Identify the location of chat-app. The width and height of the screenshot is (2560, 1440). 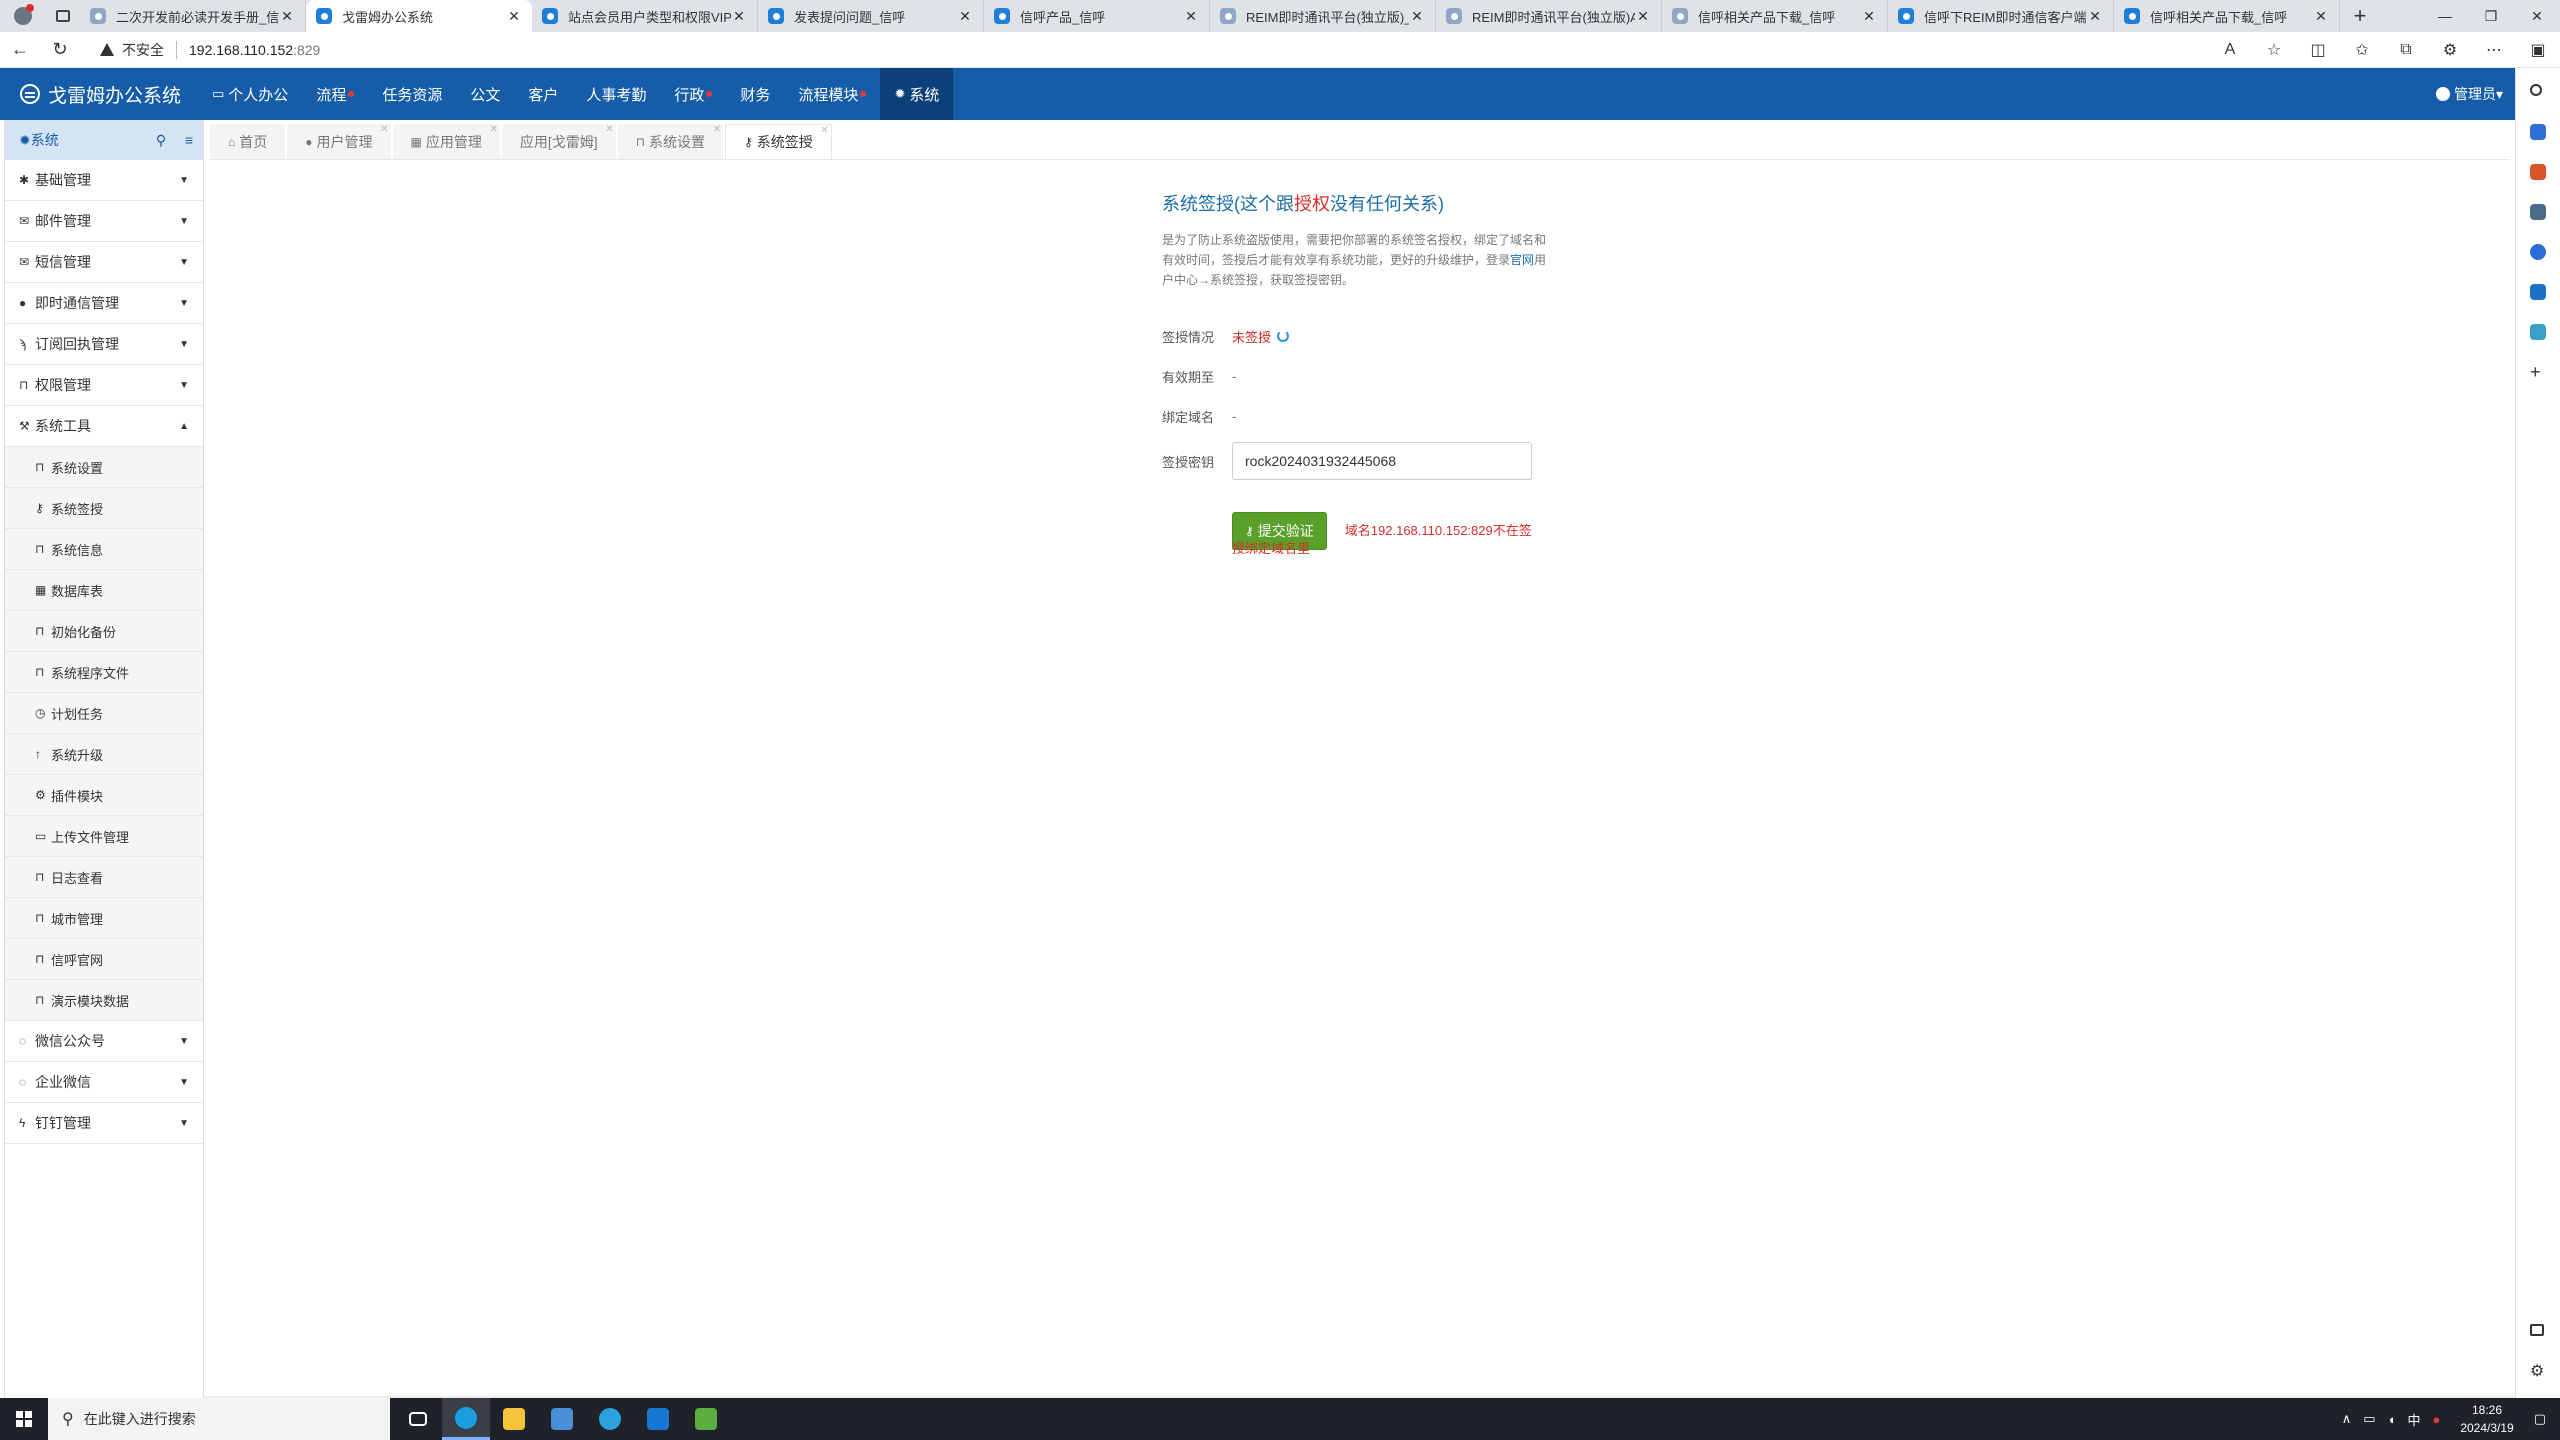
(658, 1419).